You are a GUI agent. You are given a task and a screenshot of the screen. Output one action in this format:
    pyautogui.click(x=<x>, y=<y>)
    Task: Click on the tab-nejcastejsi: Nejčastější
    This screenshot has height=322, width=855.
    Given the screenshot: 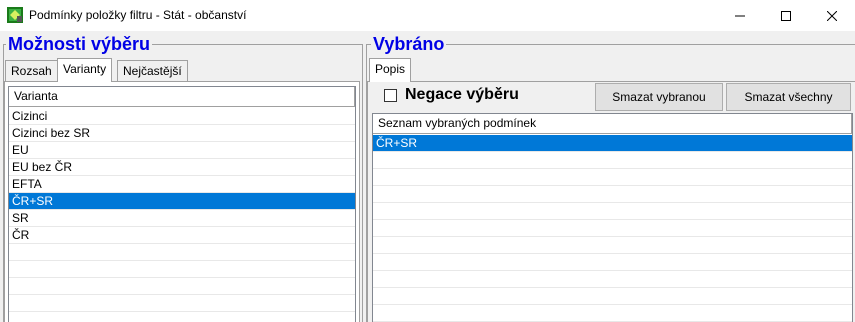 What is the action you would take?
    pyautogui.click(x=152, y=71)
    